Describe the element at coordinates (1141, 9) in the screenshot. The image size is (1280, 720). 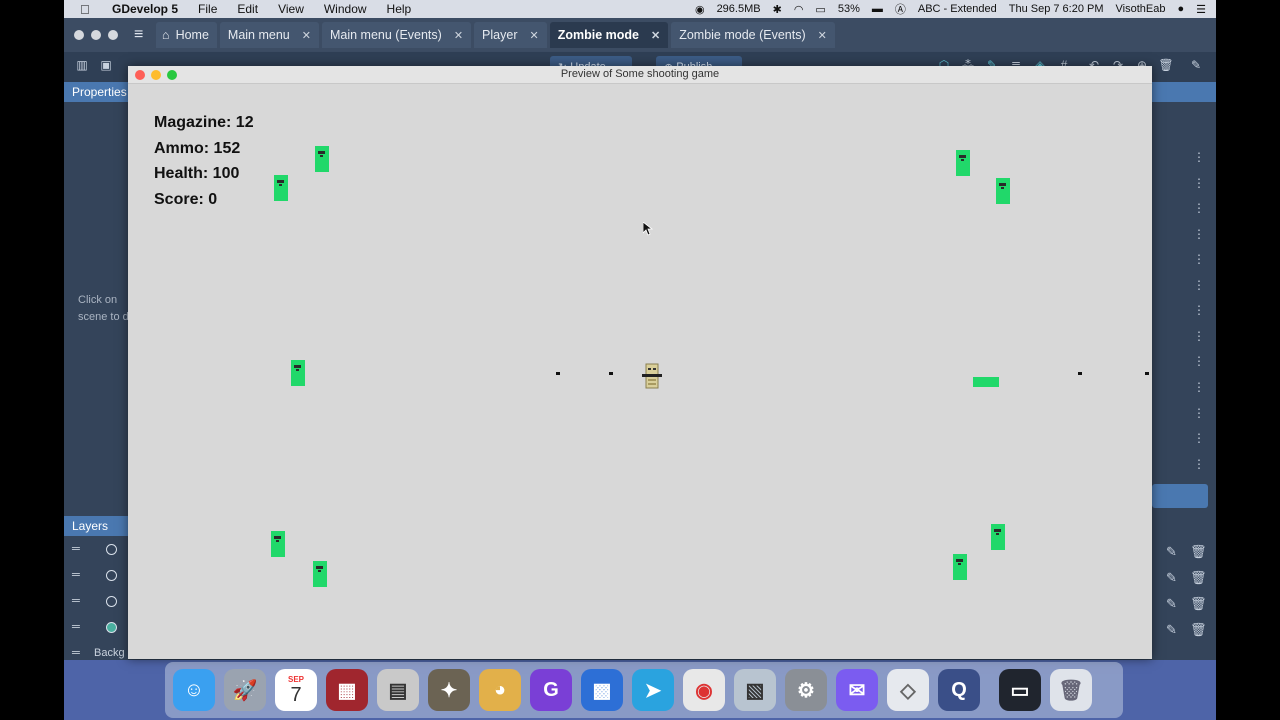
I see `user-name: VisothEab` at that location.